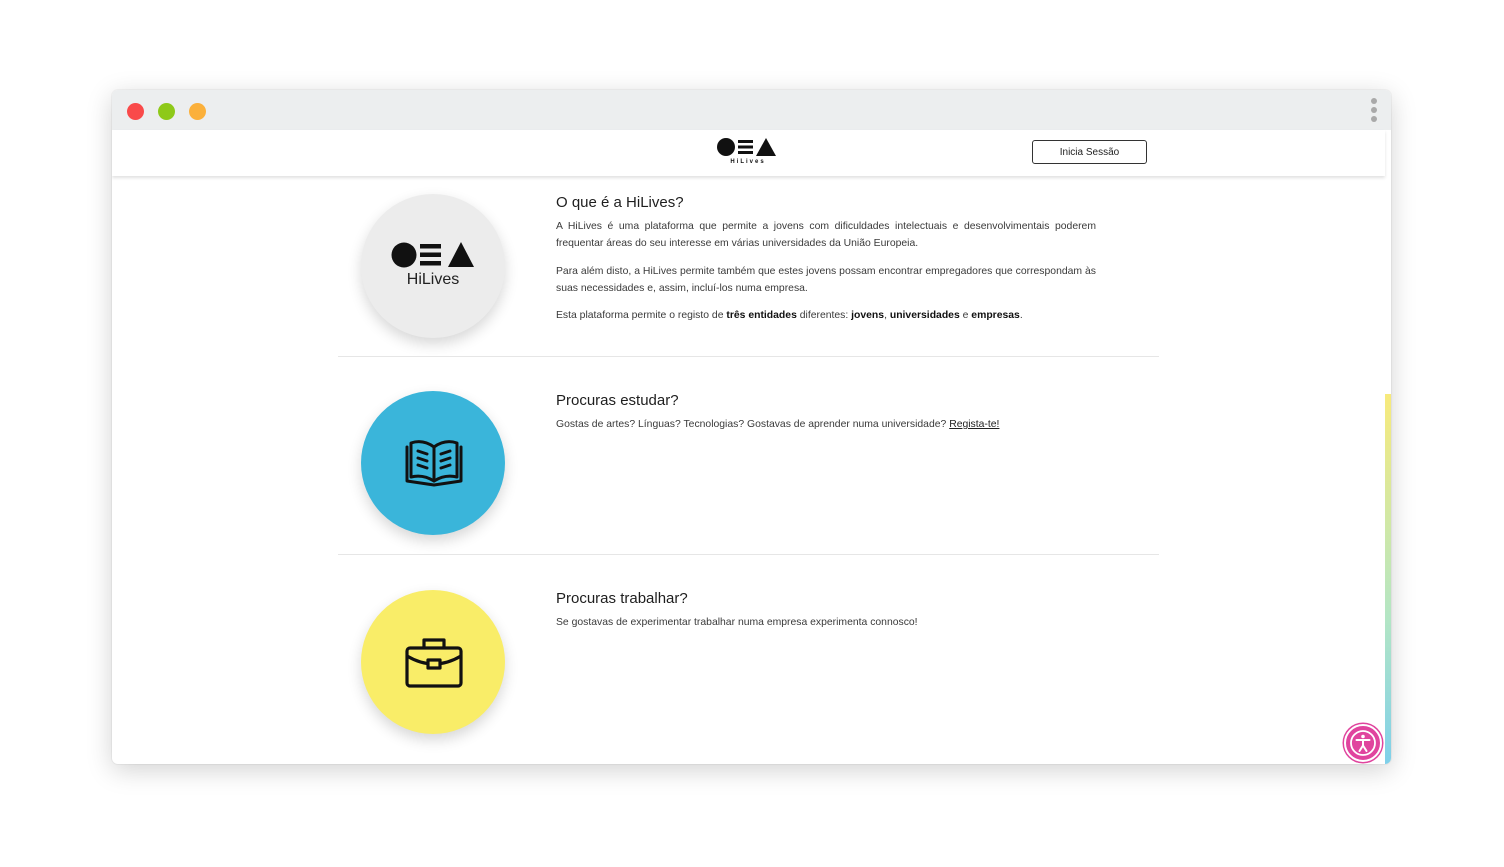  What do you see at coordinates (620, 202) in the screenshot?
I see `about-title: O que é a HiLives?` at bounding box center [620, 202].